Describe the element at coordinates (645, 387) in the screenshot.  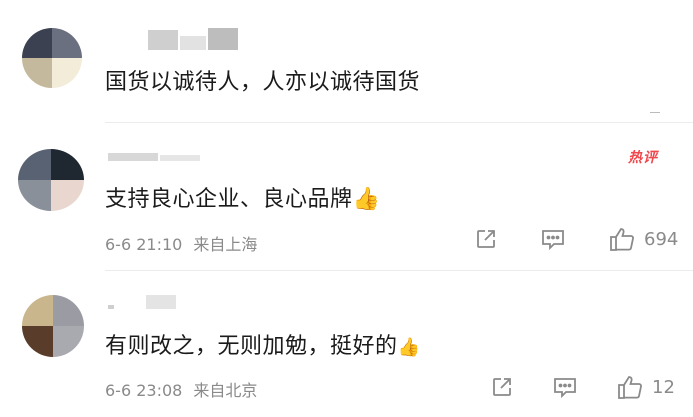
I see `like-button: 12` at that location.